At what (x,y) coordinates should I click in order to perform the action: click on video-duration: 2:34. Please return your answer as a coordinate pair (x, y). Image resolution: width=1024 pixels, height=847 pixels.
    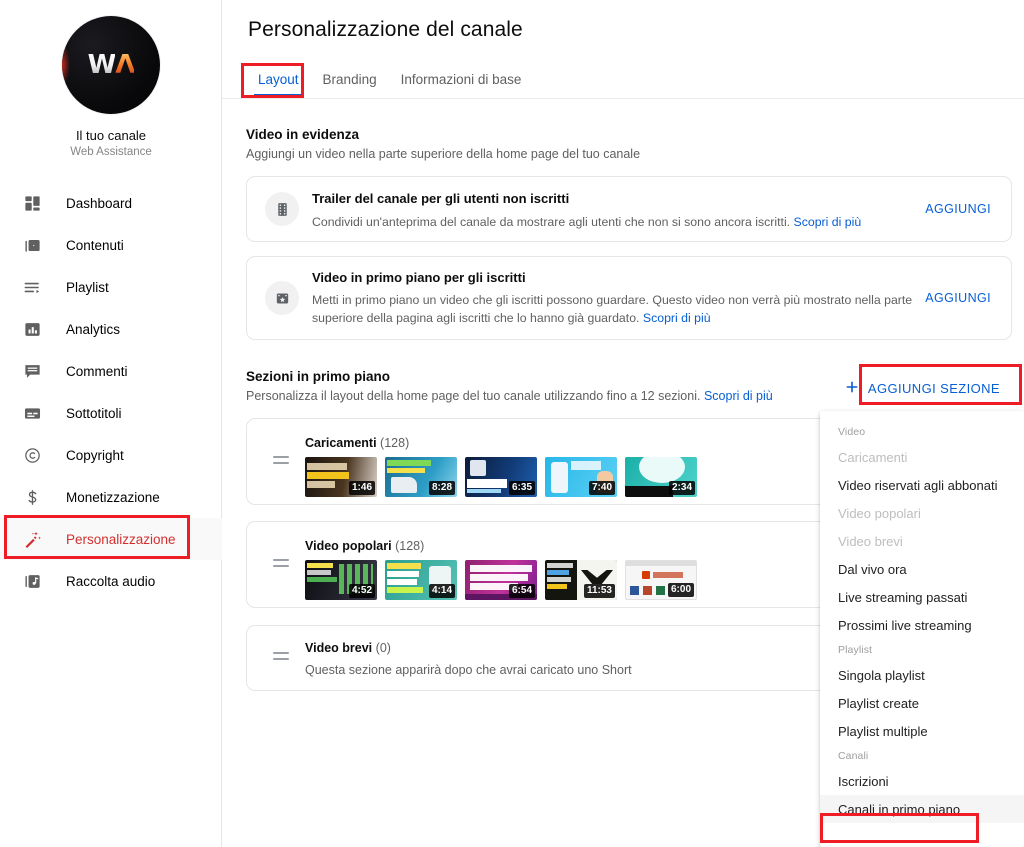
    Looking at the image, I should click on (681, 488).